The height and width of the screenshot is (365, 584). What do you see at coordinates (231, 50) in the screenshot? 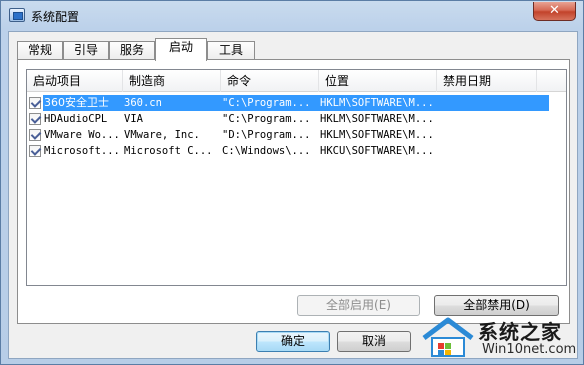
I see `tab-tools: 工具` at bounding box center [231, 50].